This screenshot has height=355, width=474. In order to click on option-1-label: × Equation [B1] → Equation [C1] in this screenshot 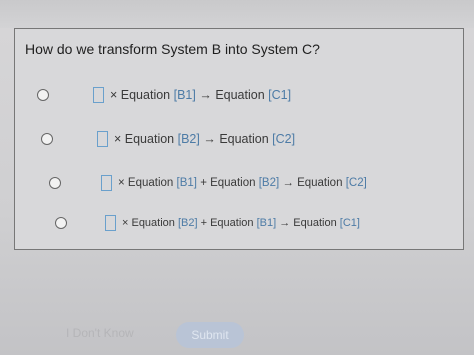, I will do `click(200, 95)`.